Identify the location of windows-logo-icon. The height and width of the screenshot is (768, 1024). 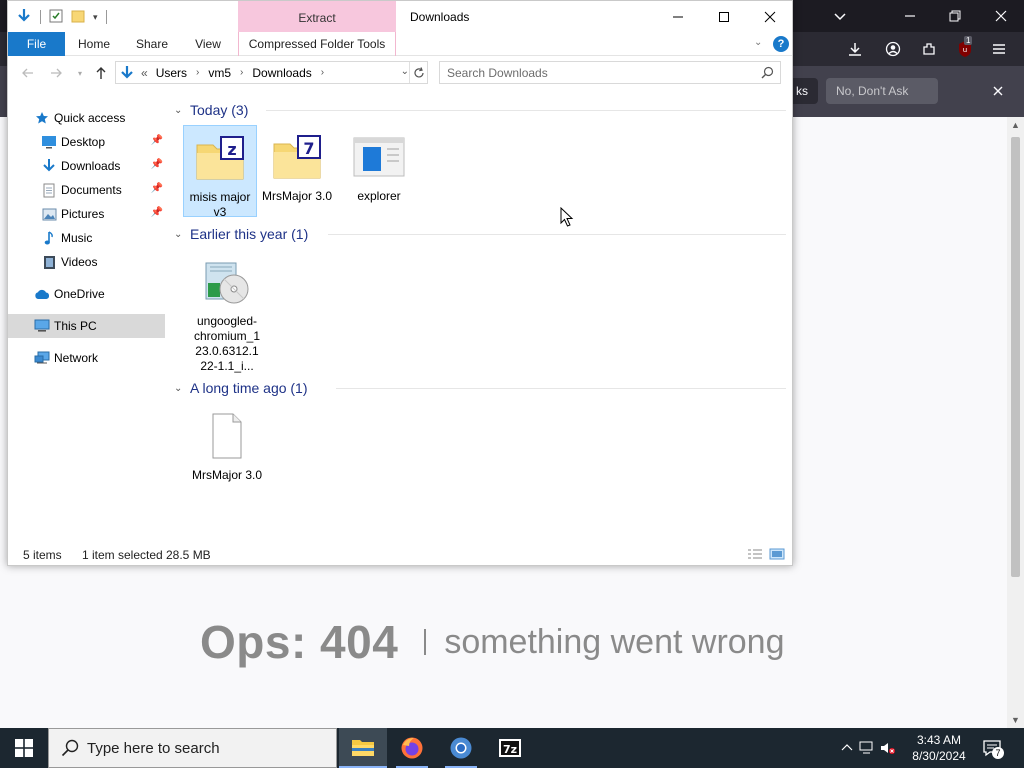
(24, 748).